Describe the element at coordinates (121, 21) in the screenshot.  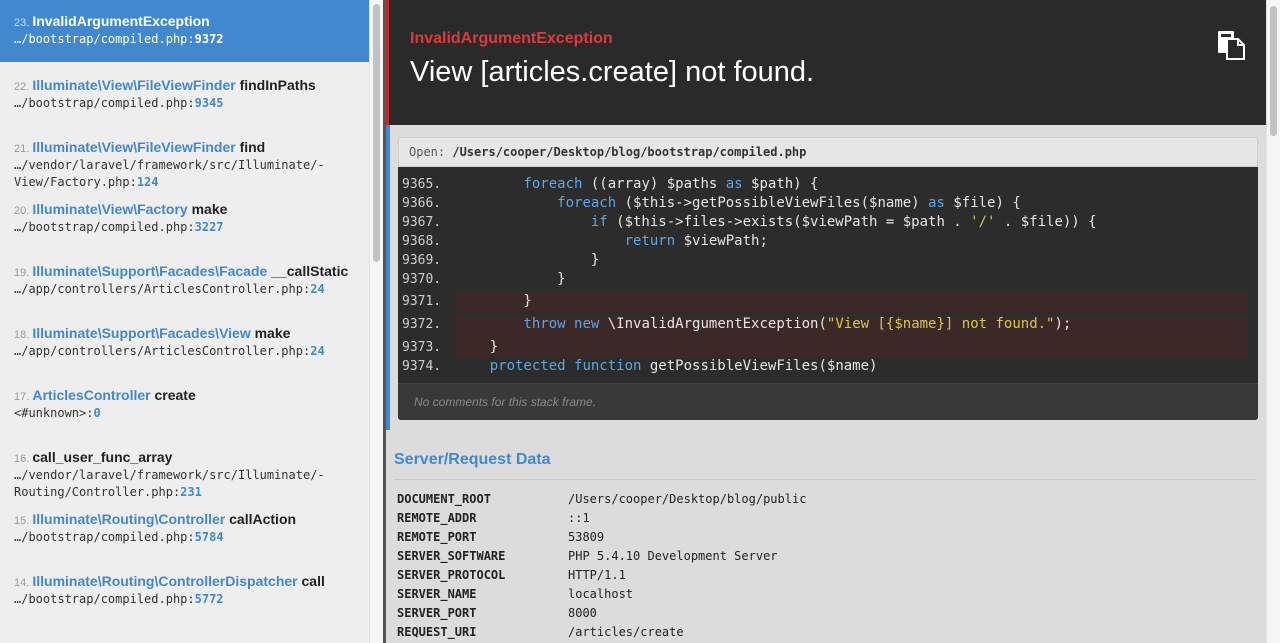
I see `frame-class: InvalidArgumentException` at that location.